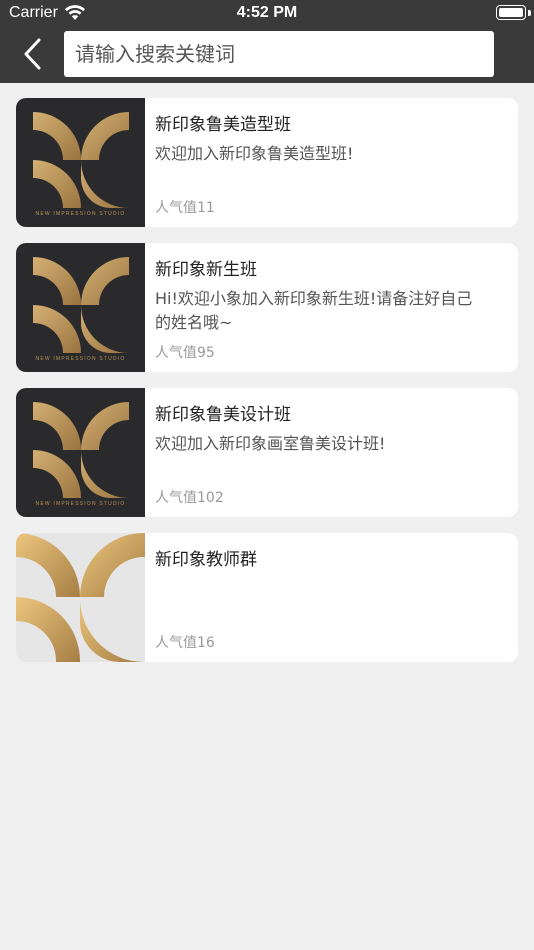  I want to click on group-title: 新印象新生班, so click(206, 270).